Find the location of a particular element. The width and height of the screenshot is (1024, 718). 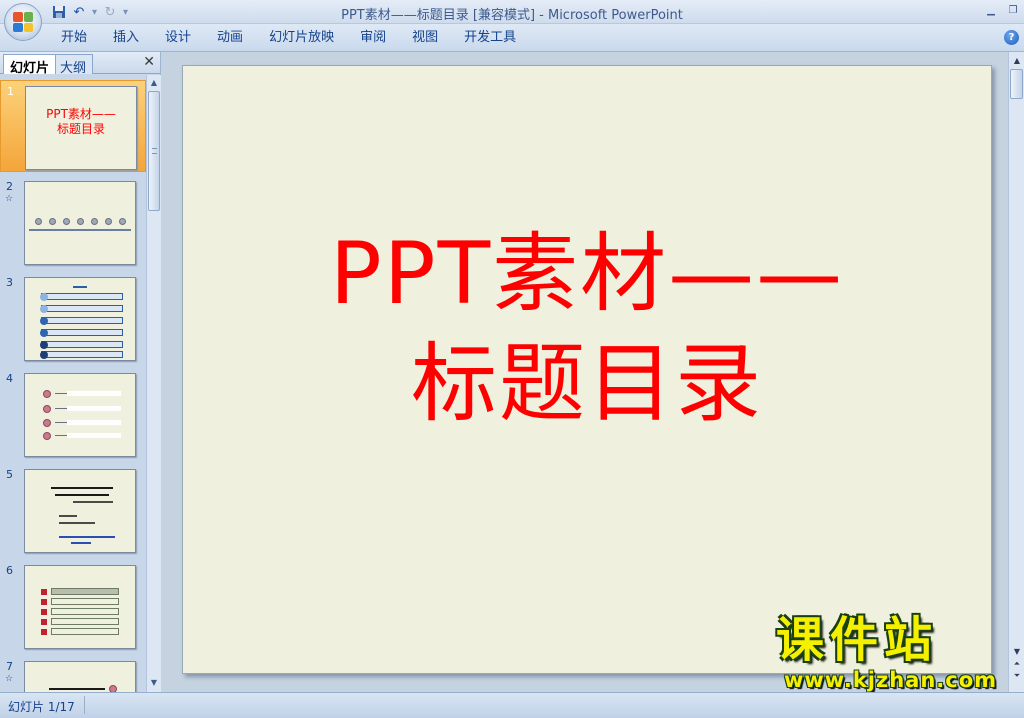

restore-icon: ❐ is located at coordinates (1013, 9).